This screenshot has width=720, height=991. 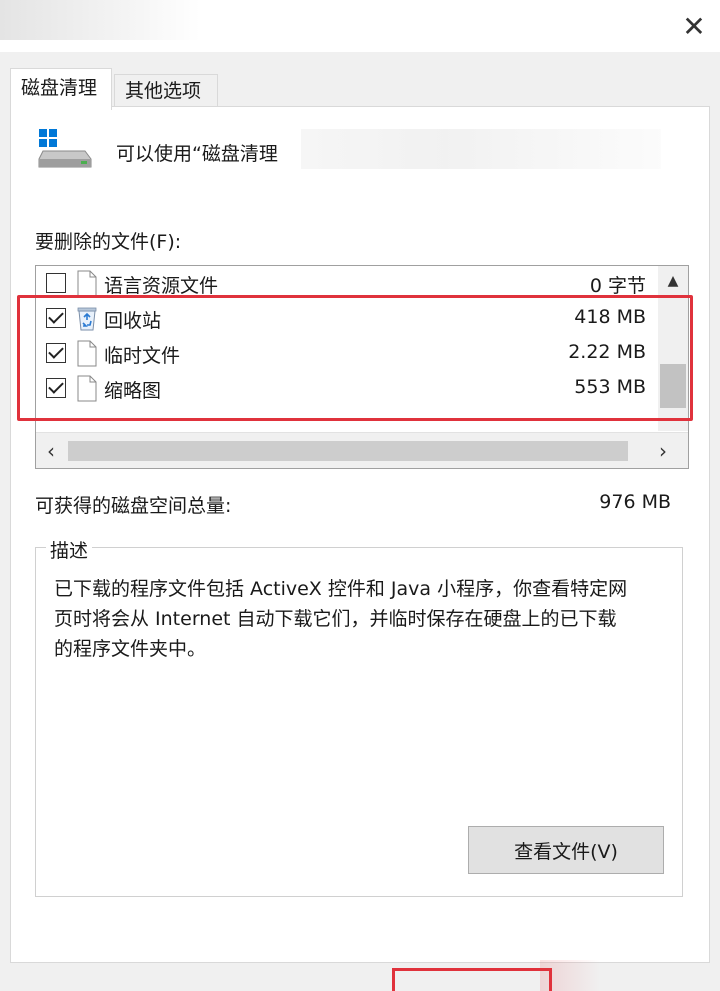 What do you see at coordinates (694, 26) in the screenshot?
I see `close-button: ✕` at bounding box center [694, 26].